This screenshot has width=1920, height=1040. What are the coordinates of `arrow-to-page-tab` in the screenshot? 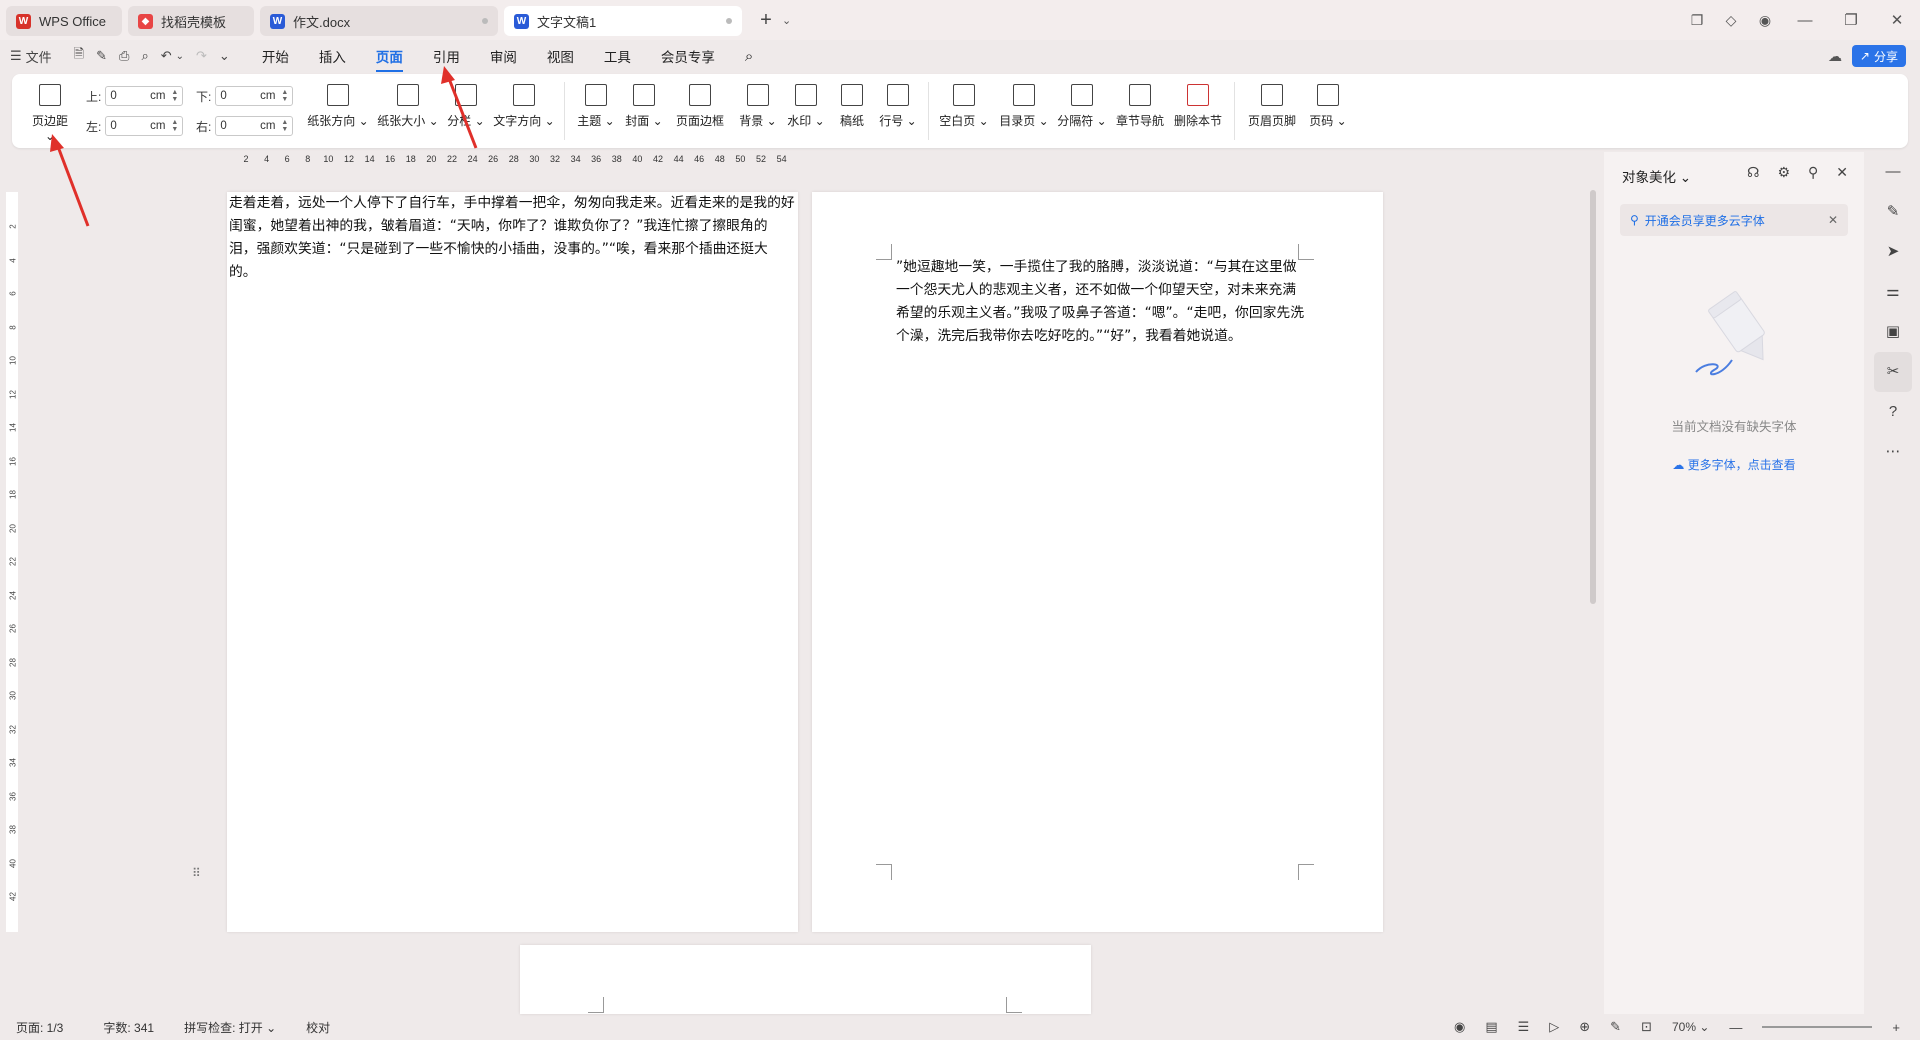 It's located at (459, 107).